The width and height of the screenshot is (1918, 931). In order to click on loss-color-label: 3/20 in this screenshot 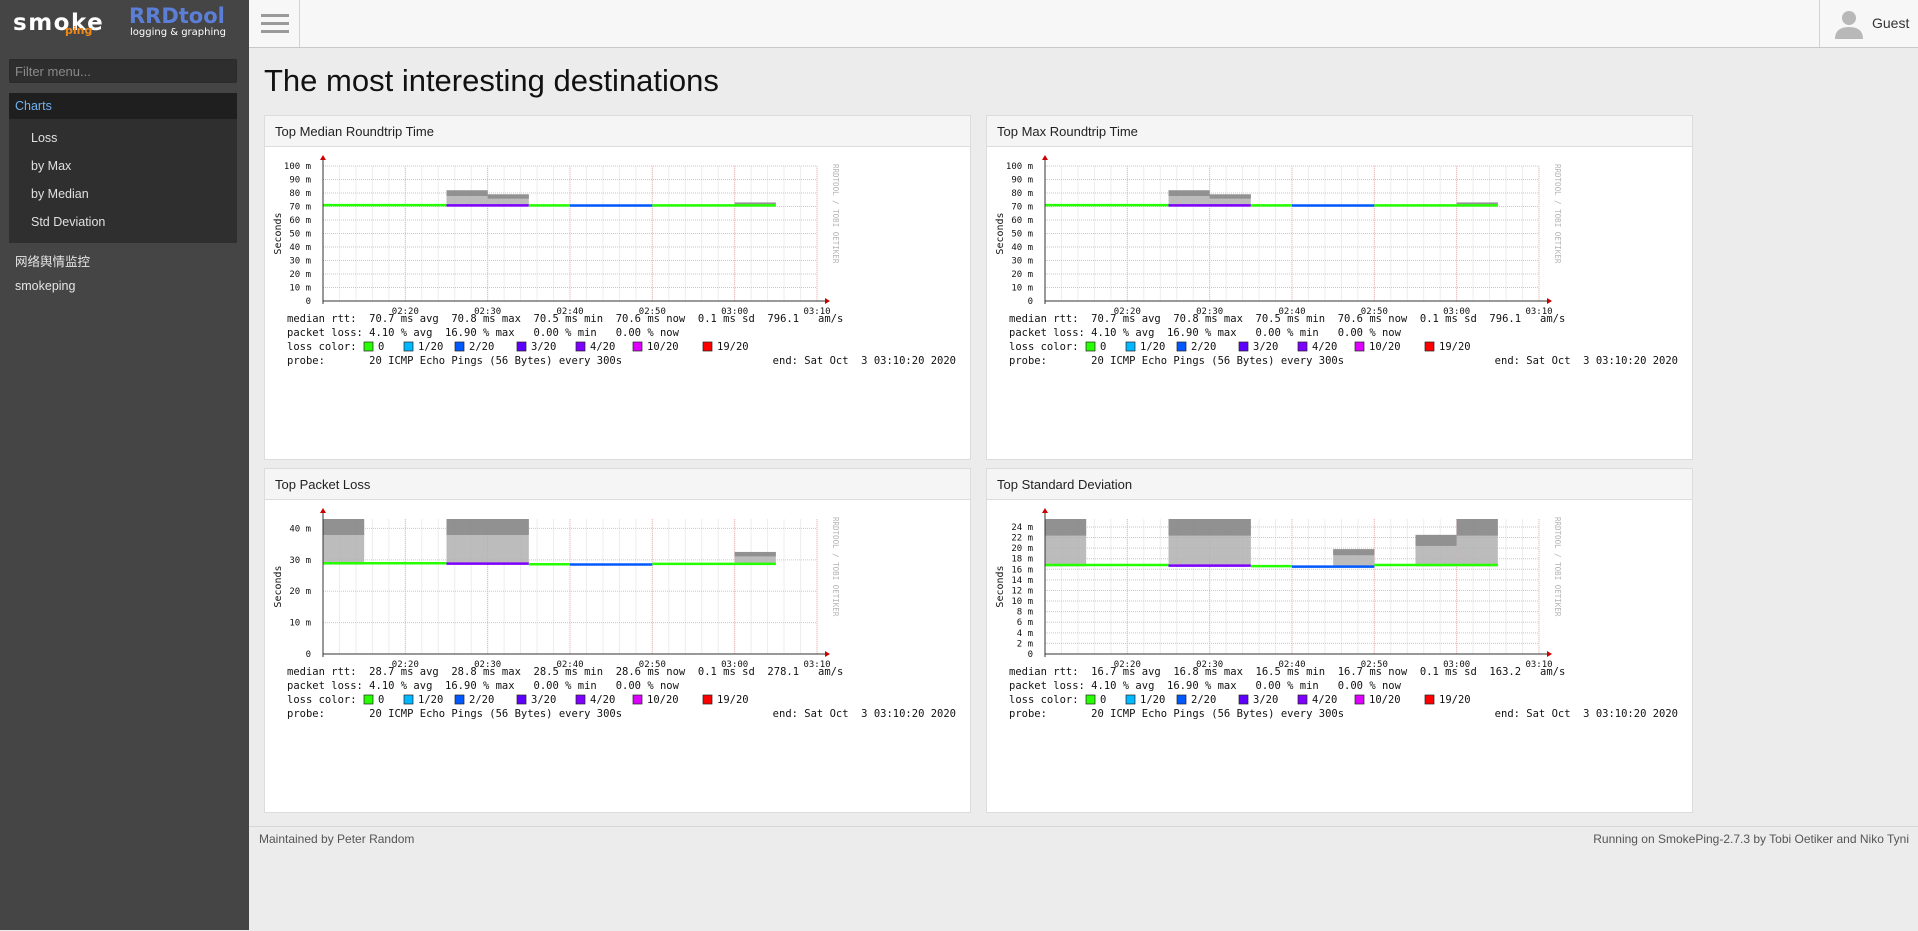, I will do `click(1265, 347)`.